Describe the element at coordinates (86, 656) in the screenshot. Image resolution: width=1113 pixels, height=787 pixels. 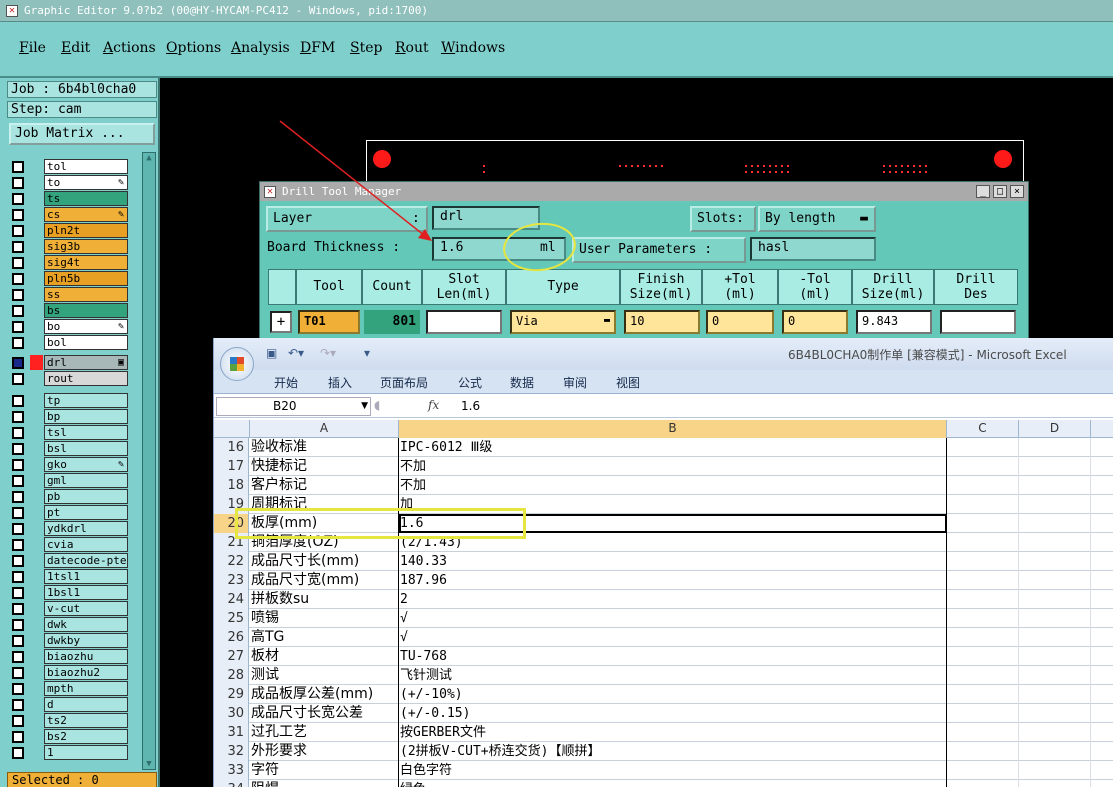
I see `layer-name: biaozhu` at that location.